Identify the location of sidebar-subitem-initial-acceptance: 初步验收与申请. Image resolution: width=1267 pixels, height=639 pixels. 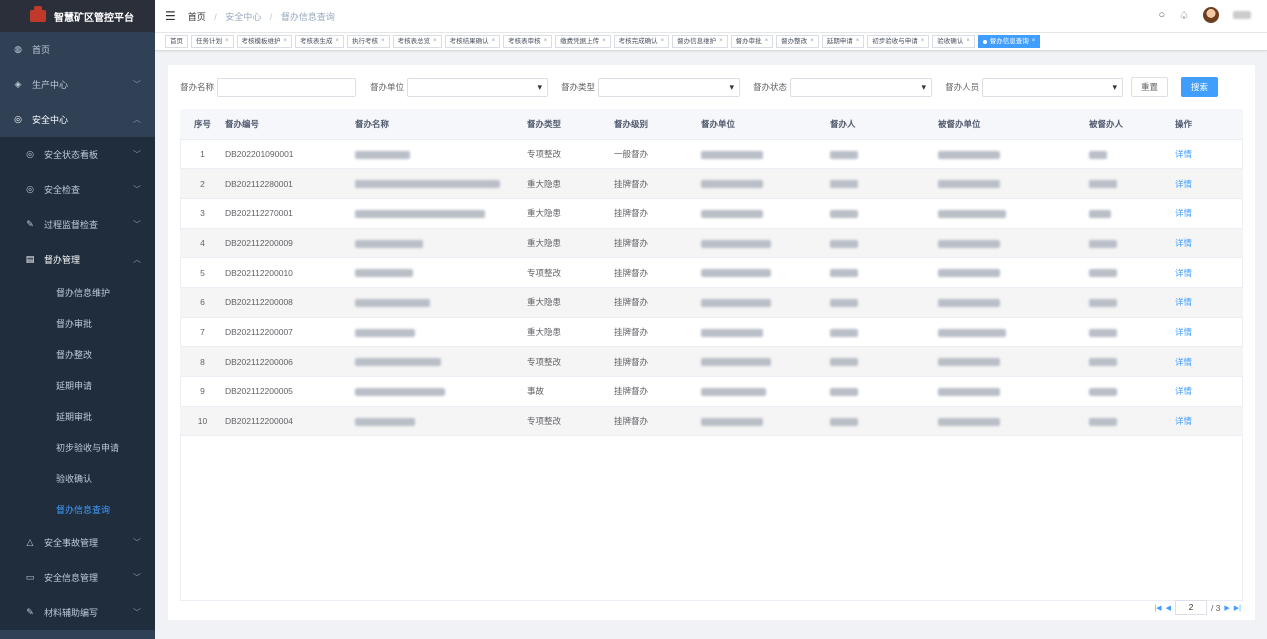
(77, 447).